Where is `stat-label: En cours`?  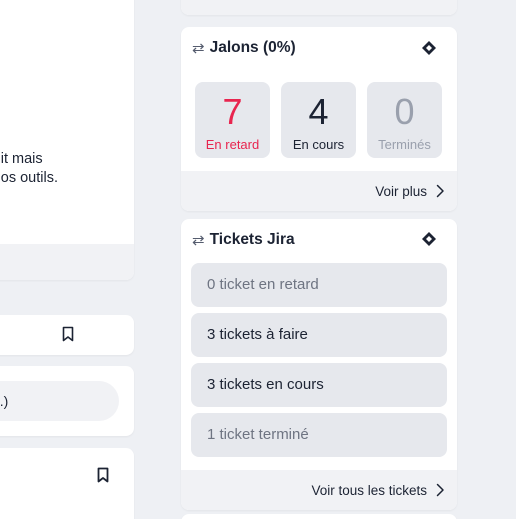 stat-label: En cours is located at coordinates (318, 144).